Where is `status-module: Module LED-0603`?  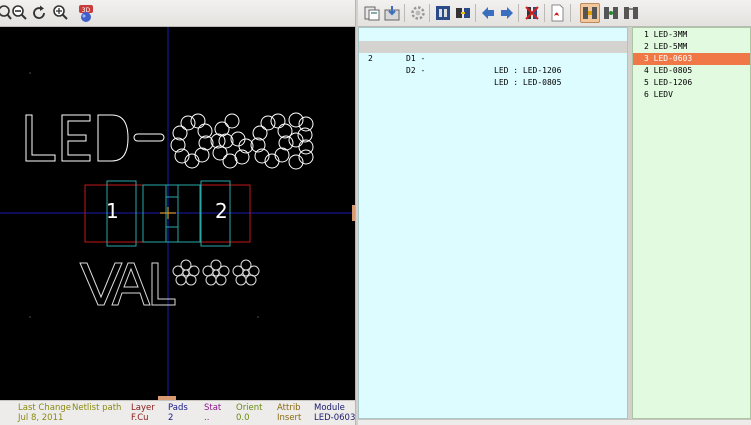 status-module: Module LED-0603 is located at coordinates (334, 413).